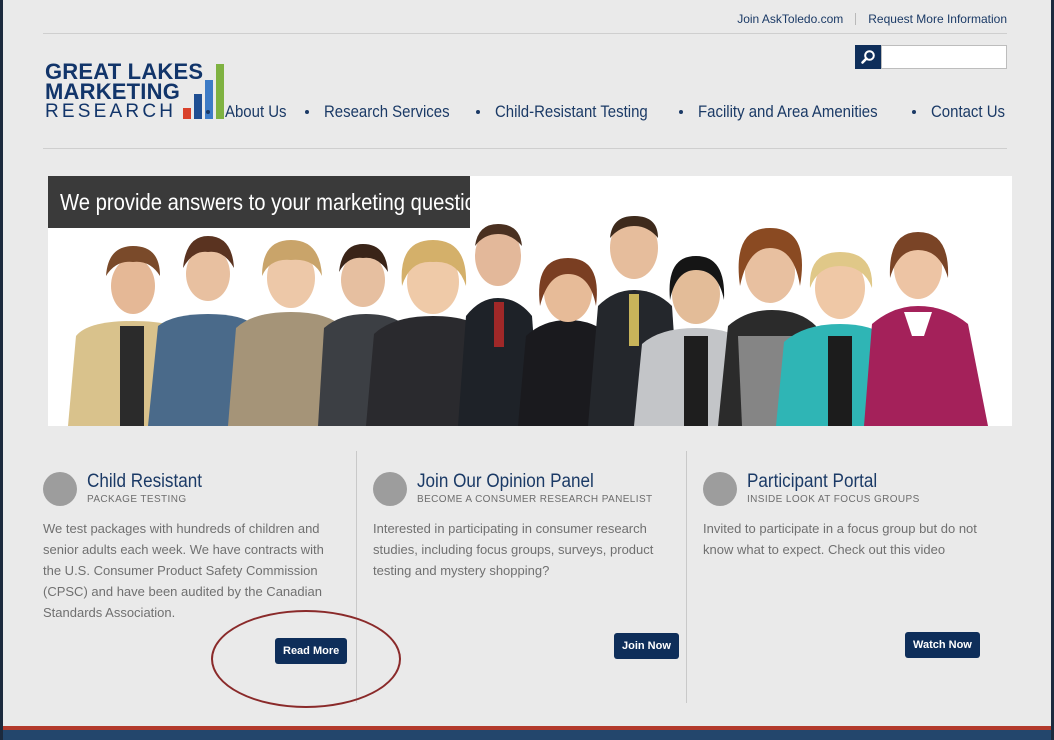 This screenshot has width=1054, height=740. Describe the element at coordinates (937, 19) in the screenshot. I see `request-info-link: Request More Information` at that location.